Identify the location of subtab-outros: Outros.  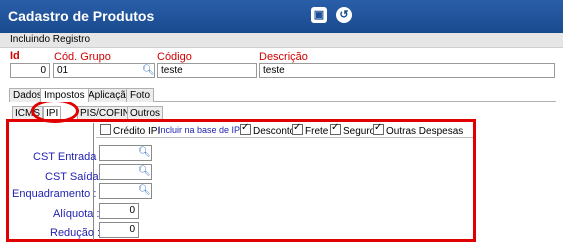
(145, 113).